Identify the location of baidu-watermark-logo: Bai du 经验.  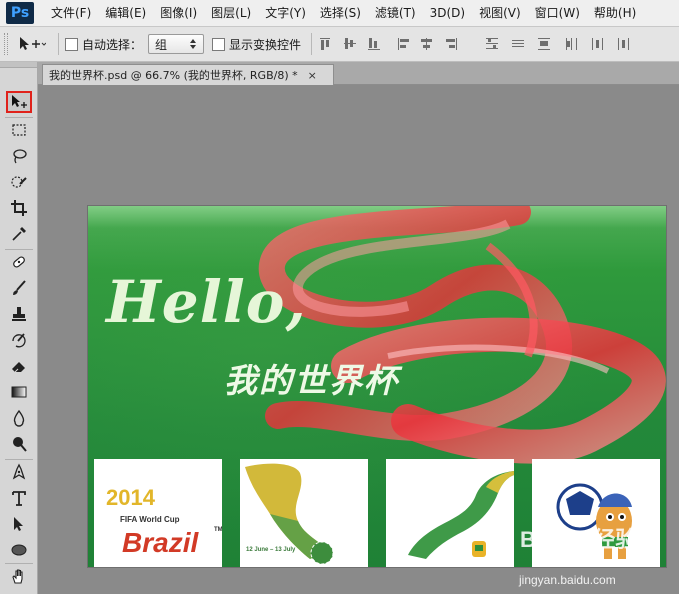
(579, 539).